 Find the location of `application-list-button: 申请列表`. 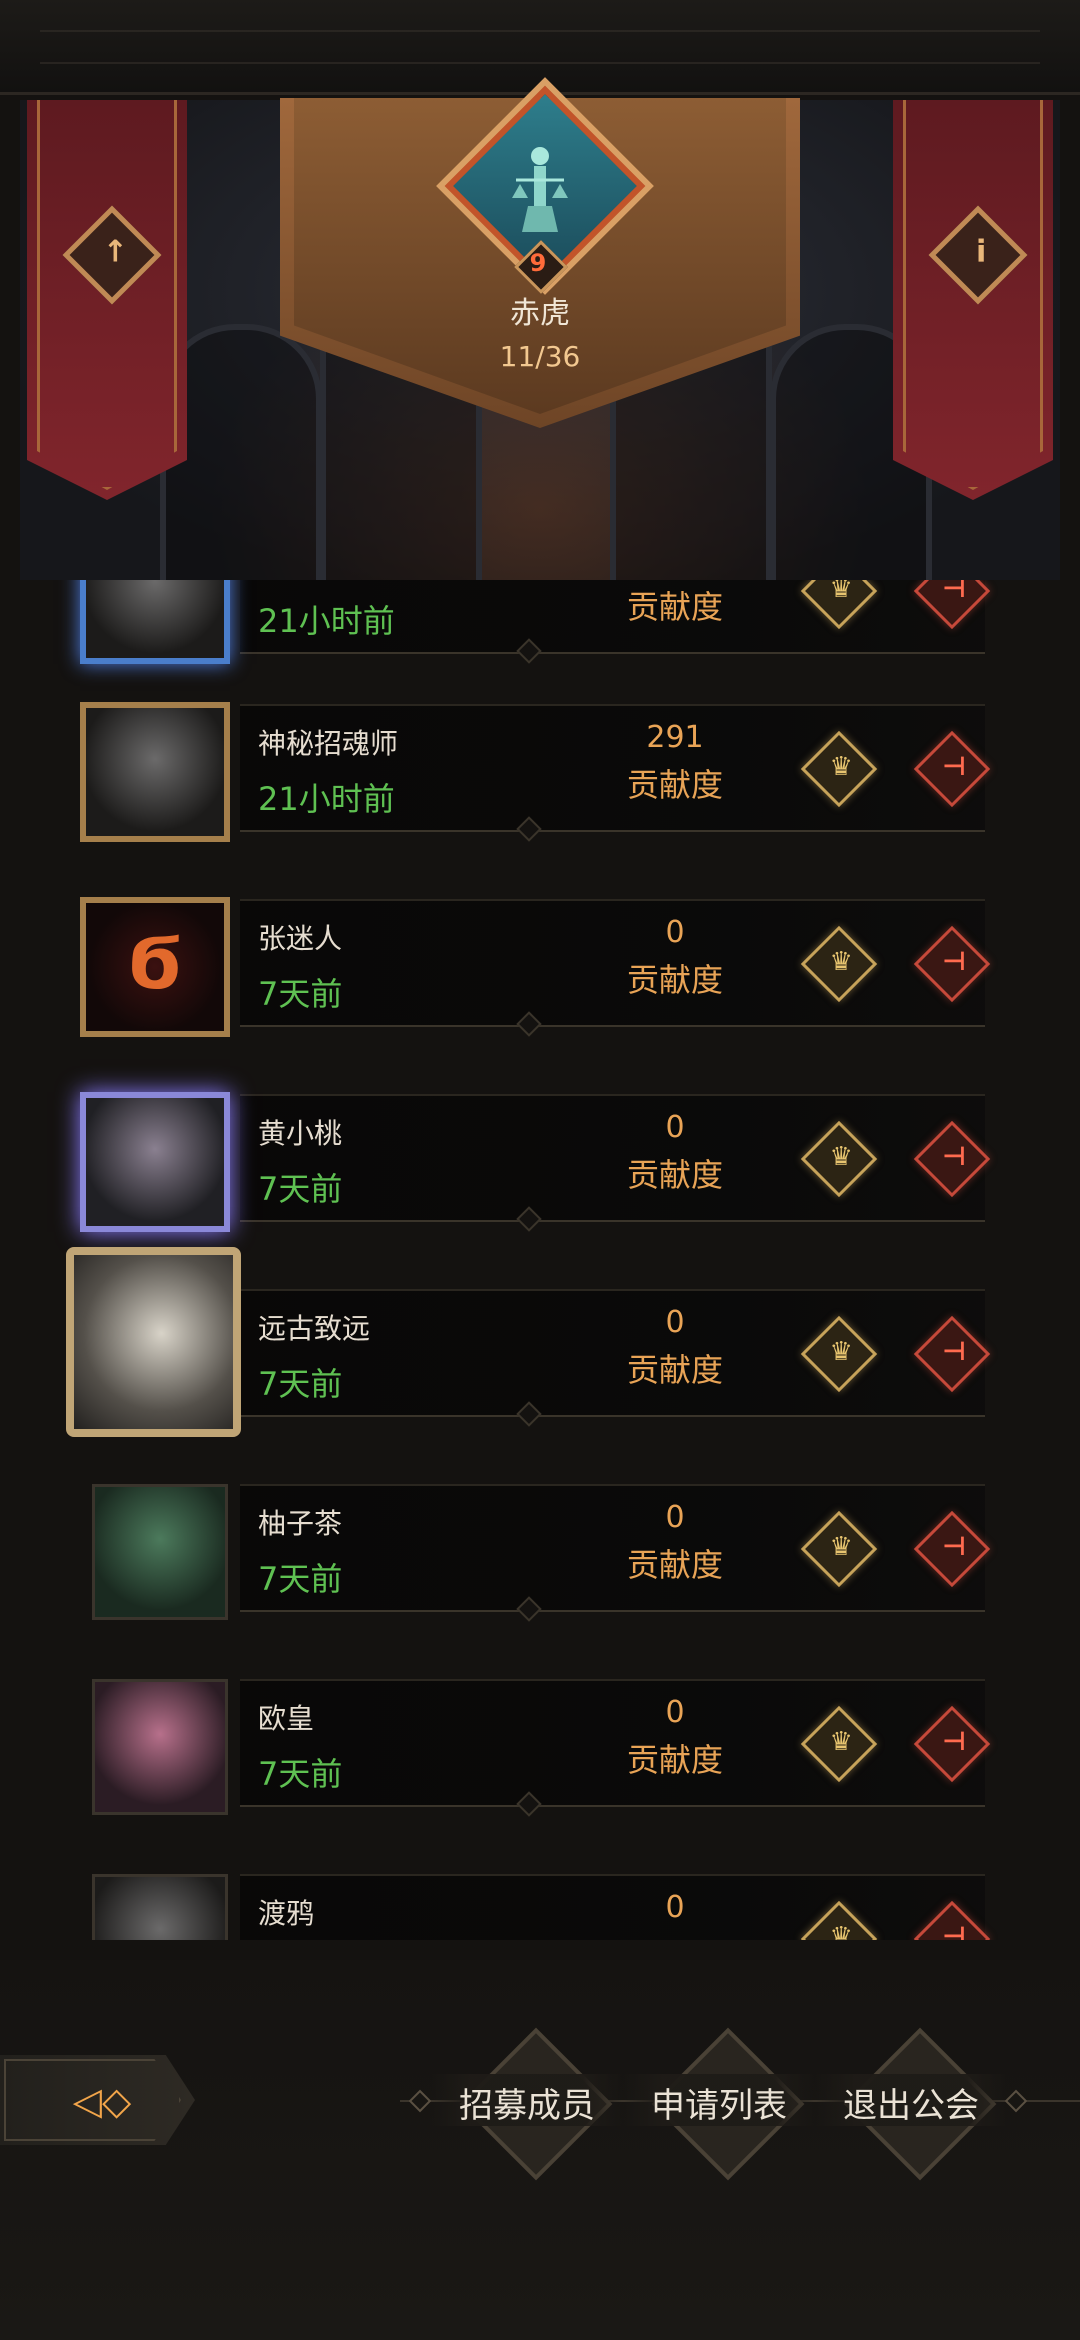

application-list-button: 申请列表 is located at coordinates (719, 2104).